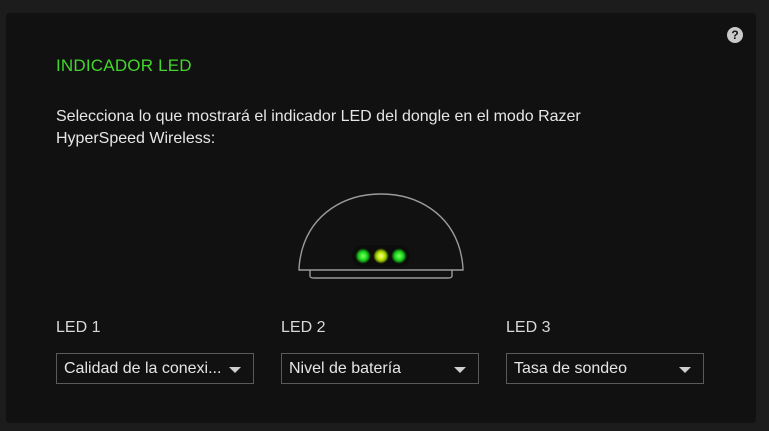 The width and height of the screenshot is (769, 431). Describe the element at coordinates (735, 35) in the screenshot. I see `help-icon: ?` at that location.